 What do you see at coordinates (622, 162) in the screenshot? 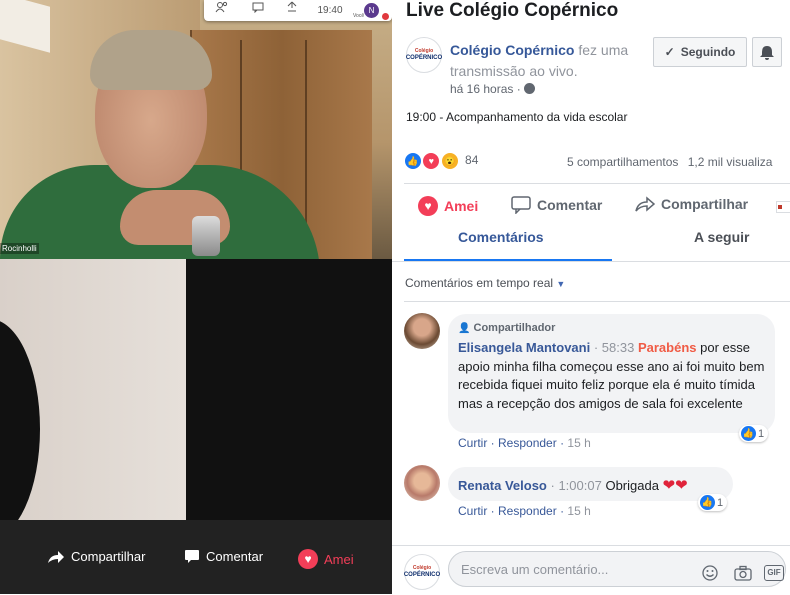
I see `share-count: 5 compartilhamentos` at bounding box center [622, 162].